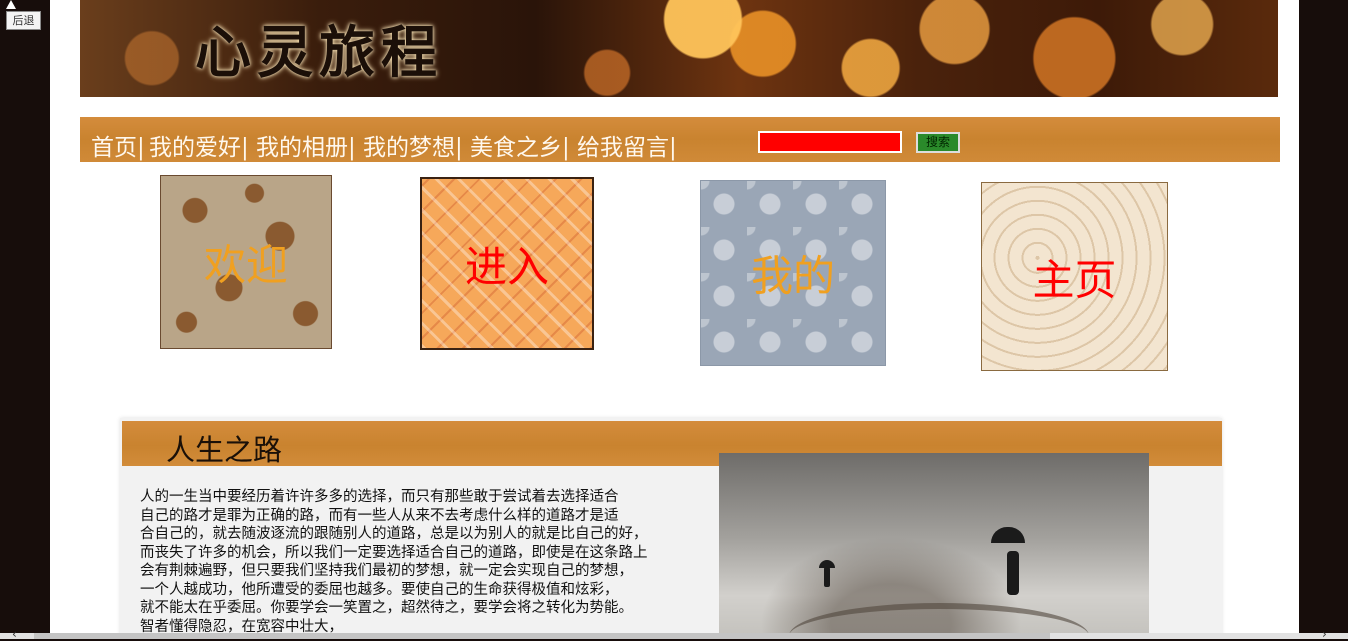  Describe the element at coordinates (23, 20) in the screenshot. I see `back-button: 后退` at that location.